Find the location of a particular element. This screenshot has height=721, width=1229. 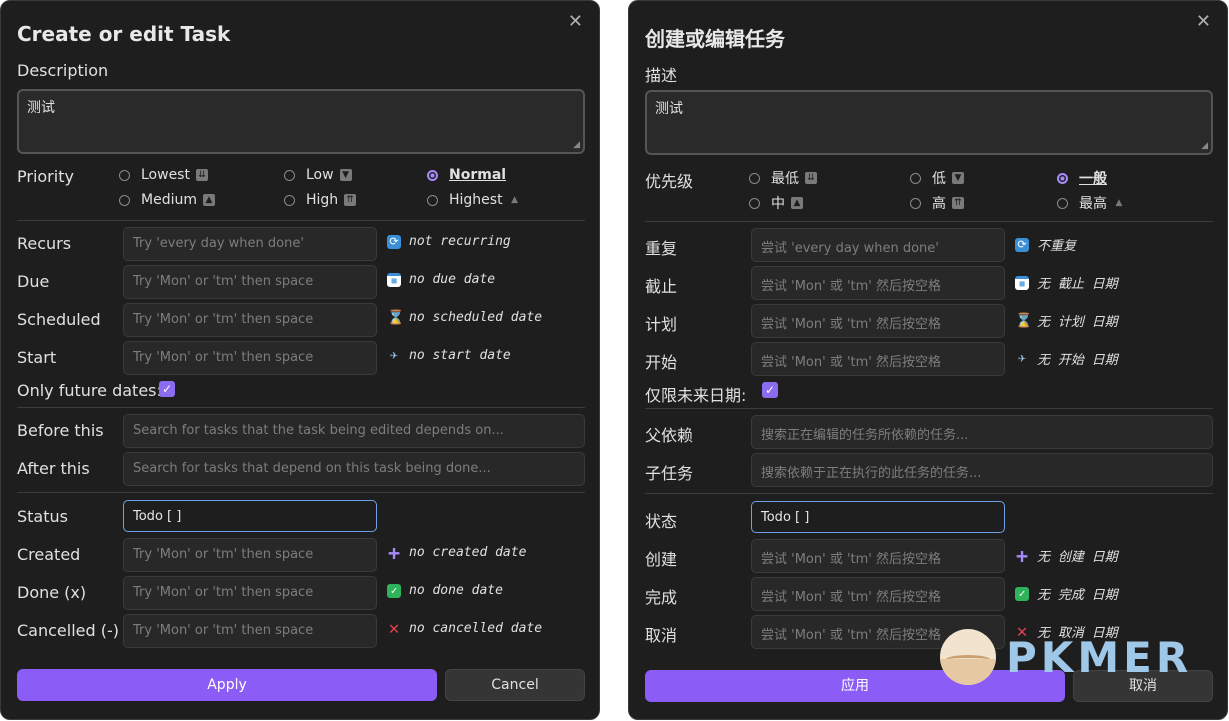

scheduled-label: 计划 is located at coordinates (661, 324).